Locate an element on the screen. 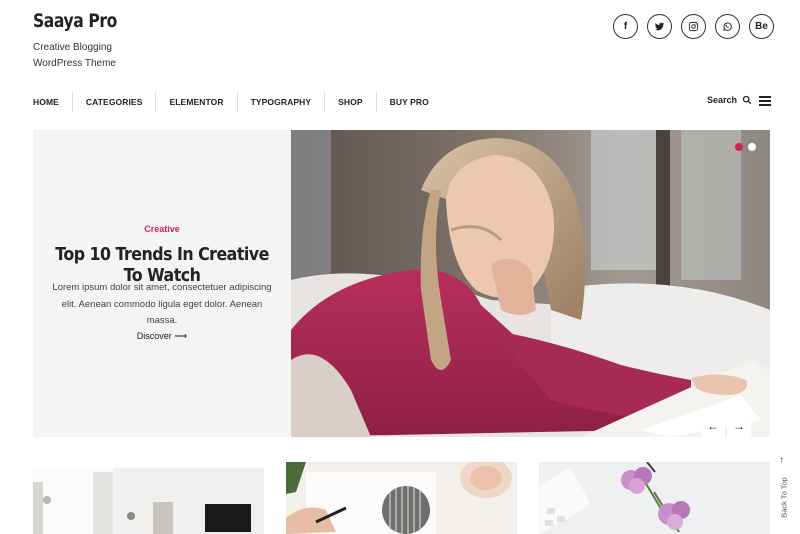 The width and height of the screenshot is (800, 534). post-card-image-desk is located at coordinates (401, 498).